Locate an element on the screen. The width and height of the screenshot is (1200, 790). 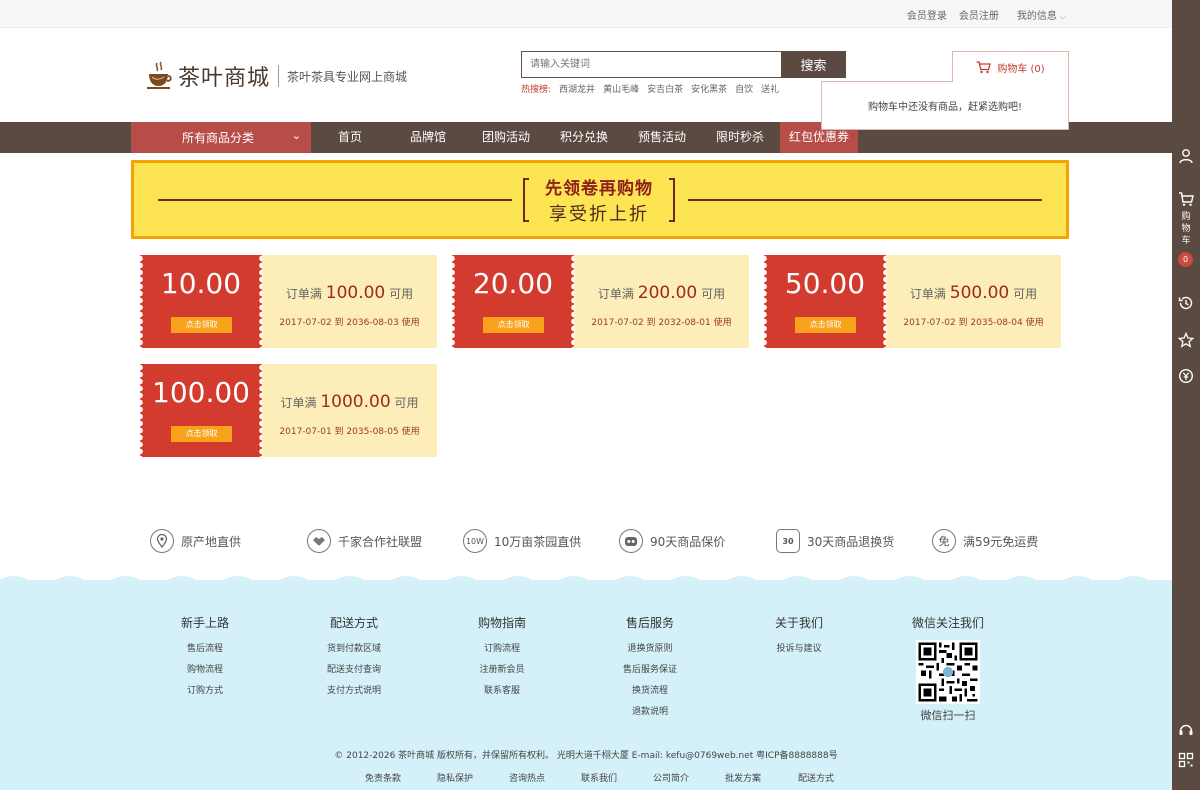
service-label: 满59元免运费 is located at coordinates (1001, 541).